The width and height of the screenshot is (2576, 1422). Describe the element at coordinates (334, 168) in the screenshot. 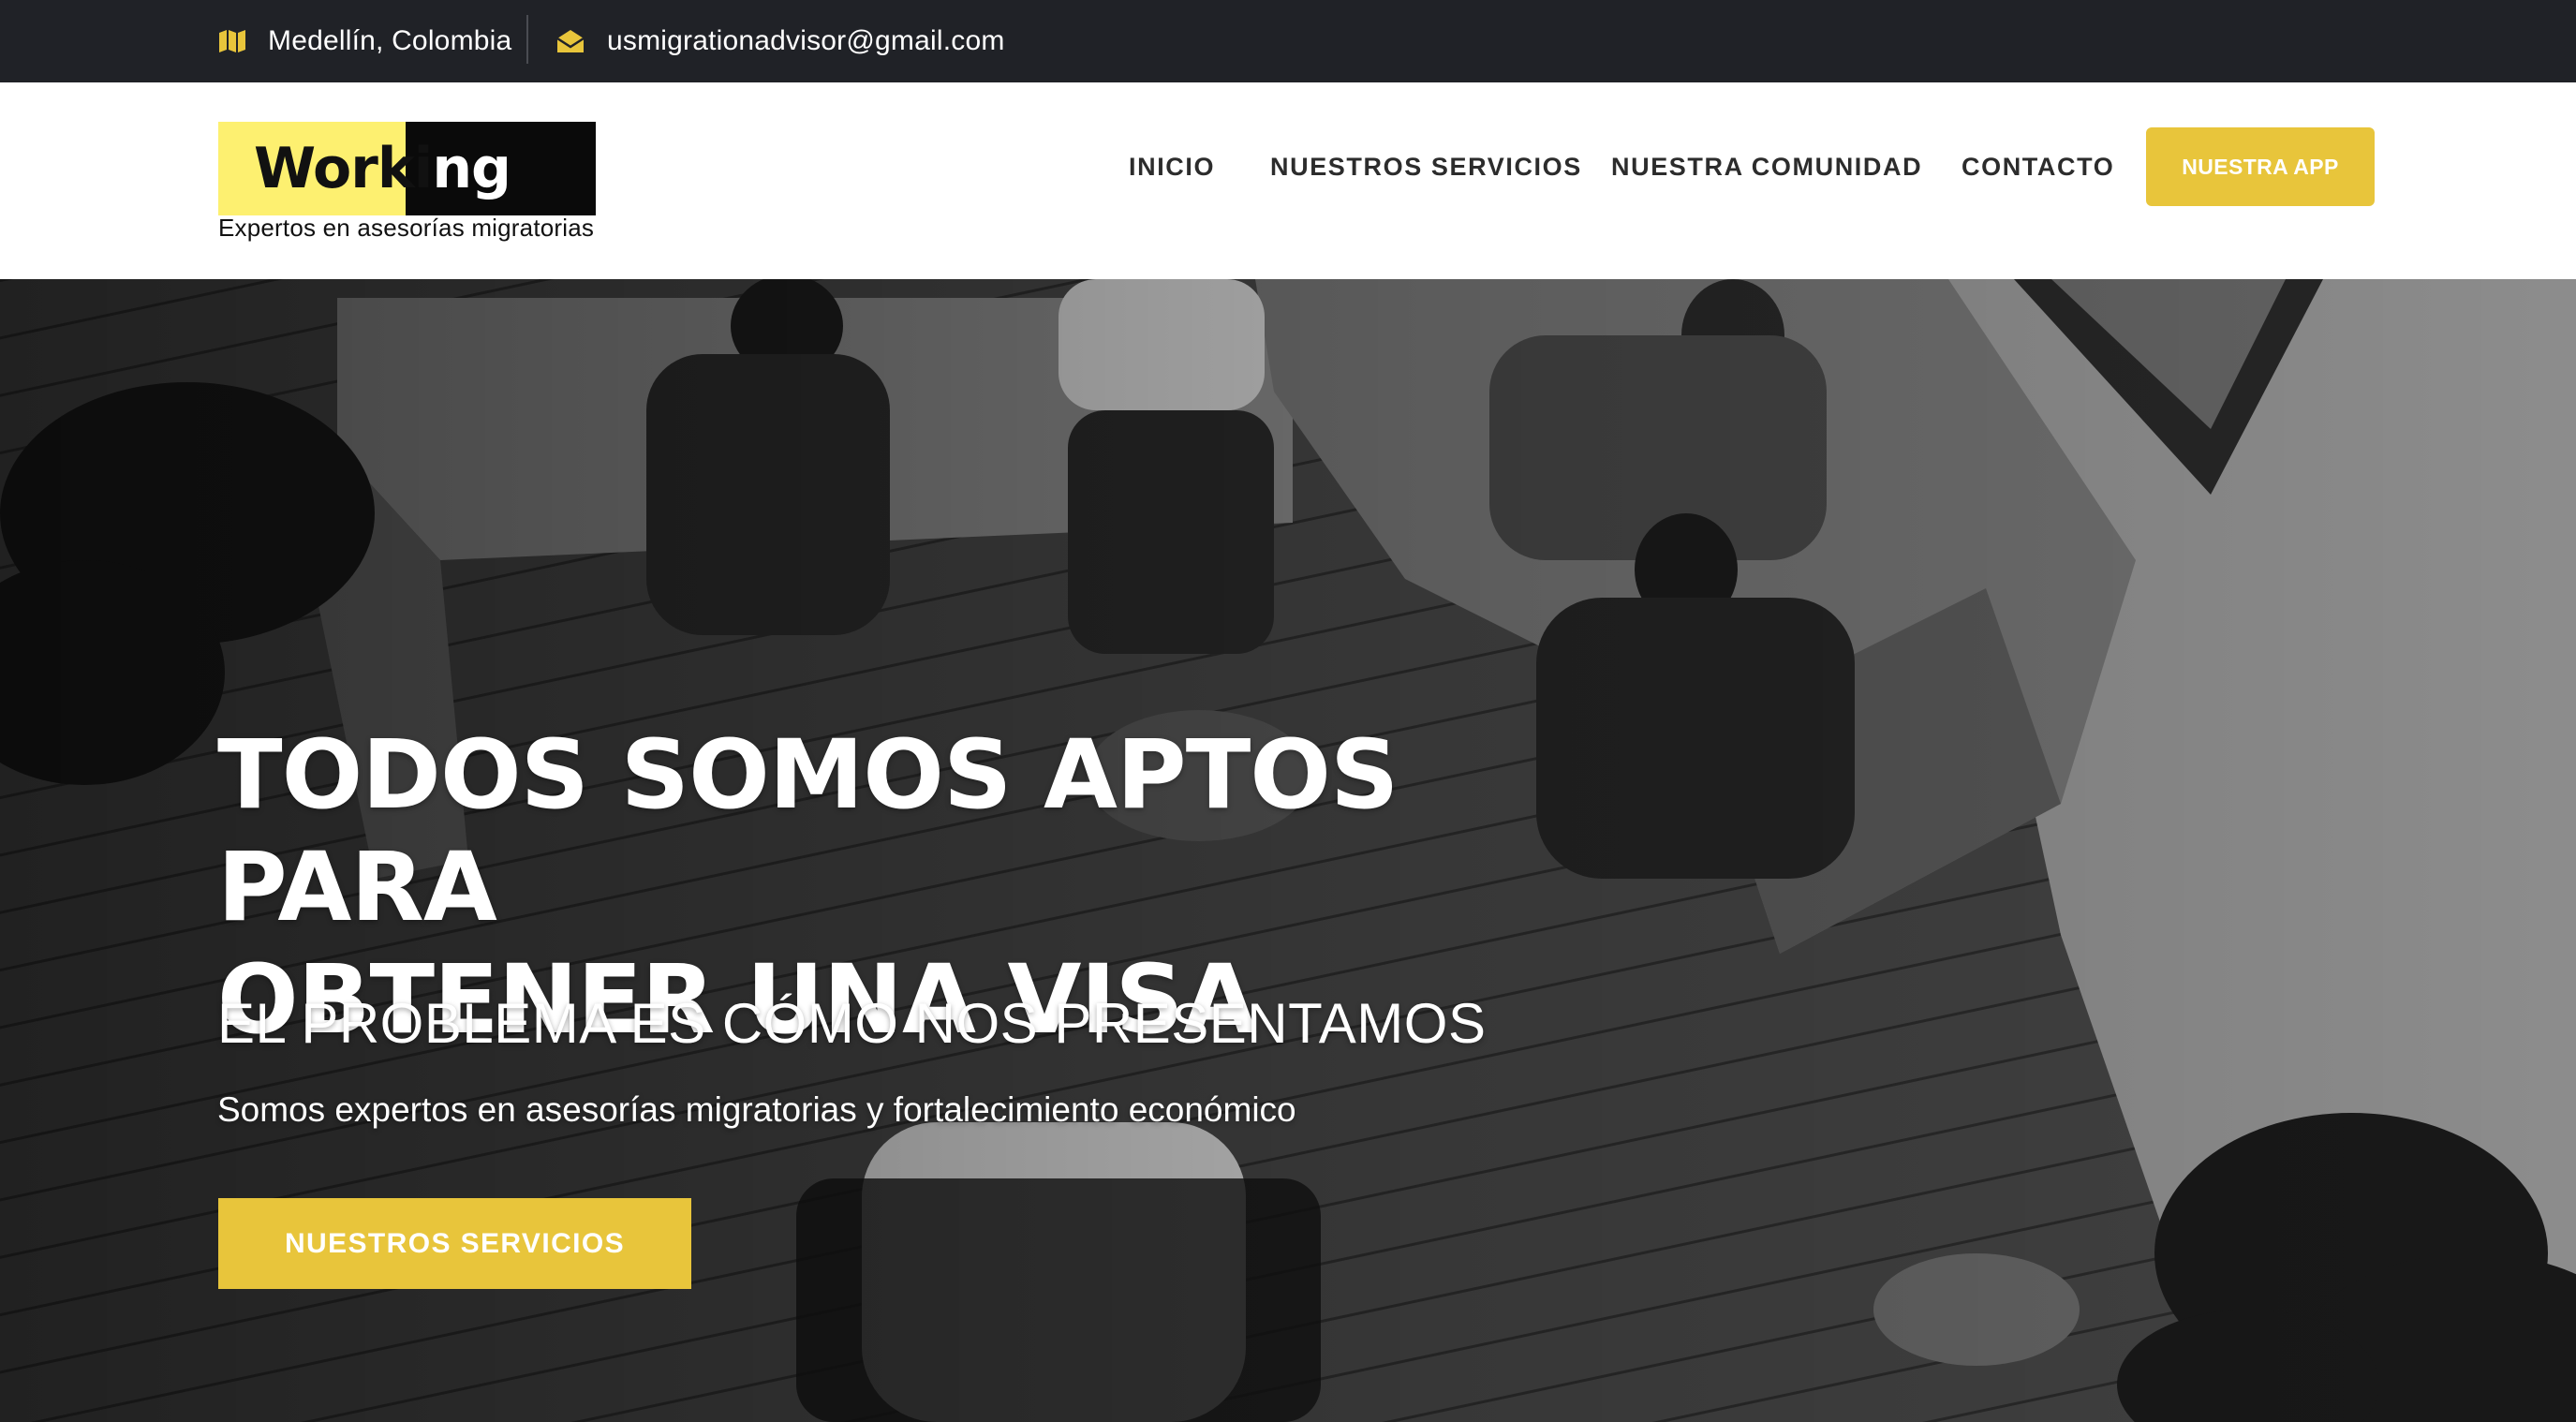

I see `logo-text-dark: Work` at that location.